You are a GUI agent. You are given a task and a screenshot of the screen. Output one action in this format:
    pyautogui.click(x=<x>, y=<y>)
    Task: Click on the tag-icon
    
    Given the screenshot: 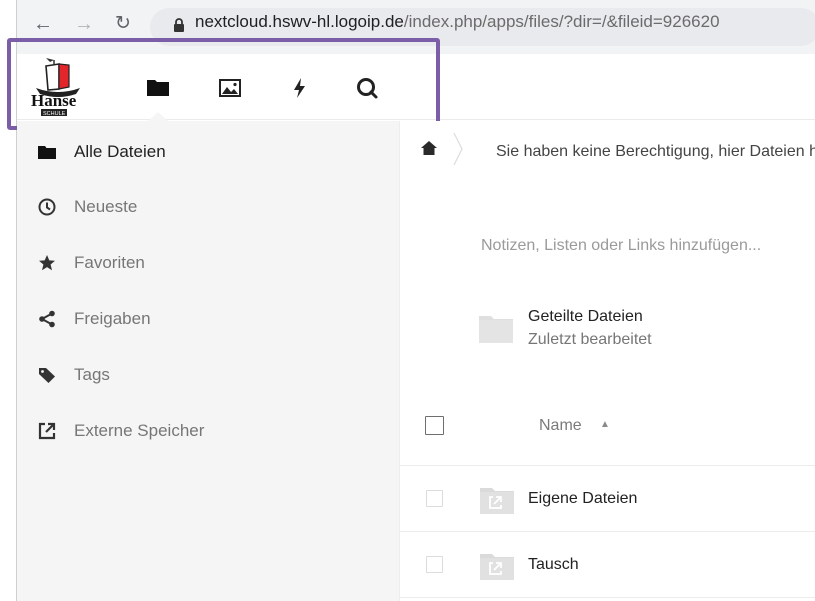 What is the action you would take?
    pyautogui.click(x=47, y=375)
    